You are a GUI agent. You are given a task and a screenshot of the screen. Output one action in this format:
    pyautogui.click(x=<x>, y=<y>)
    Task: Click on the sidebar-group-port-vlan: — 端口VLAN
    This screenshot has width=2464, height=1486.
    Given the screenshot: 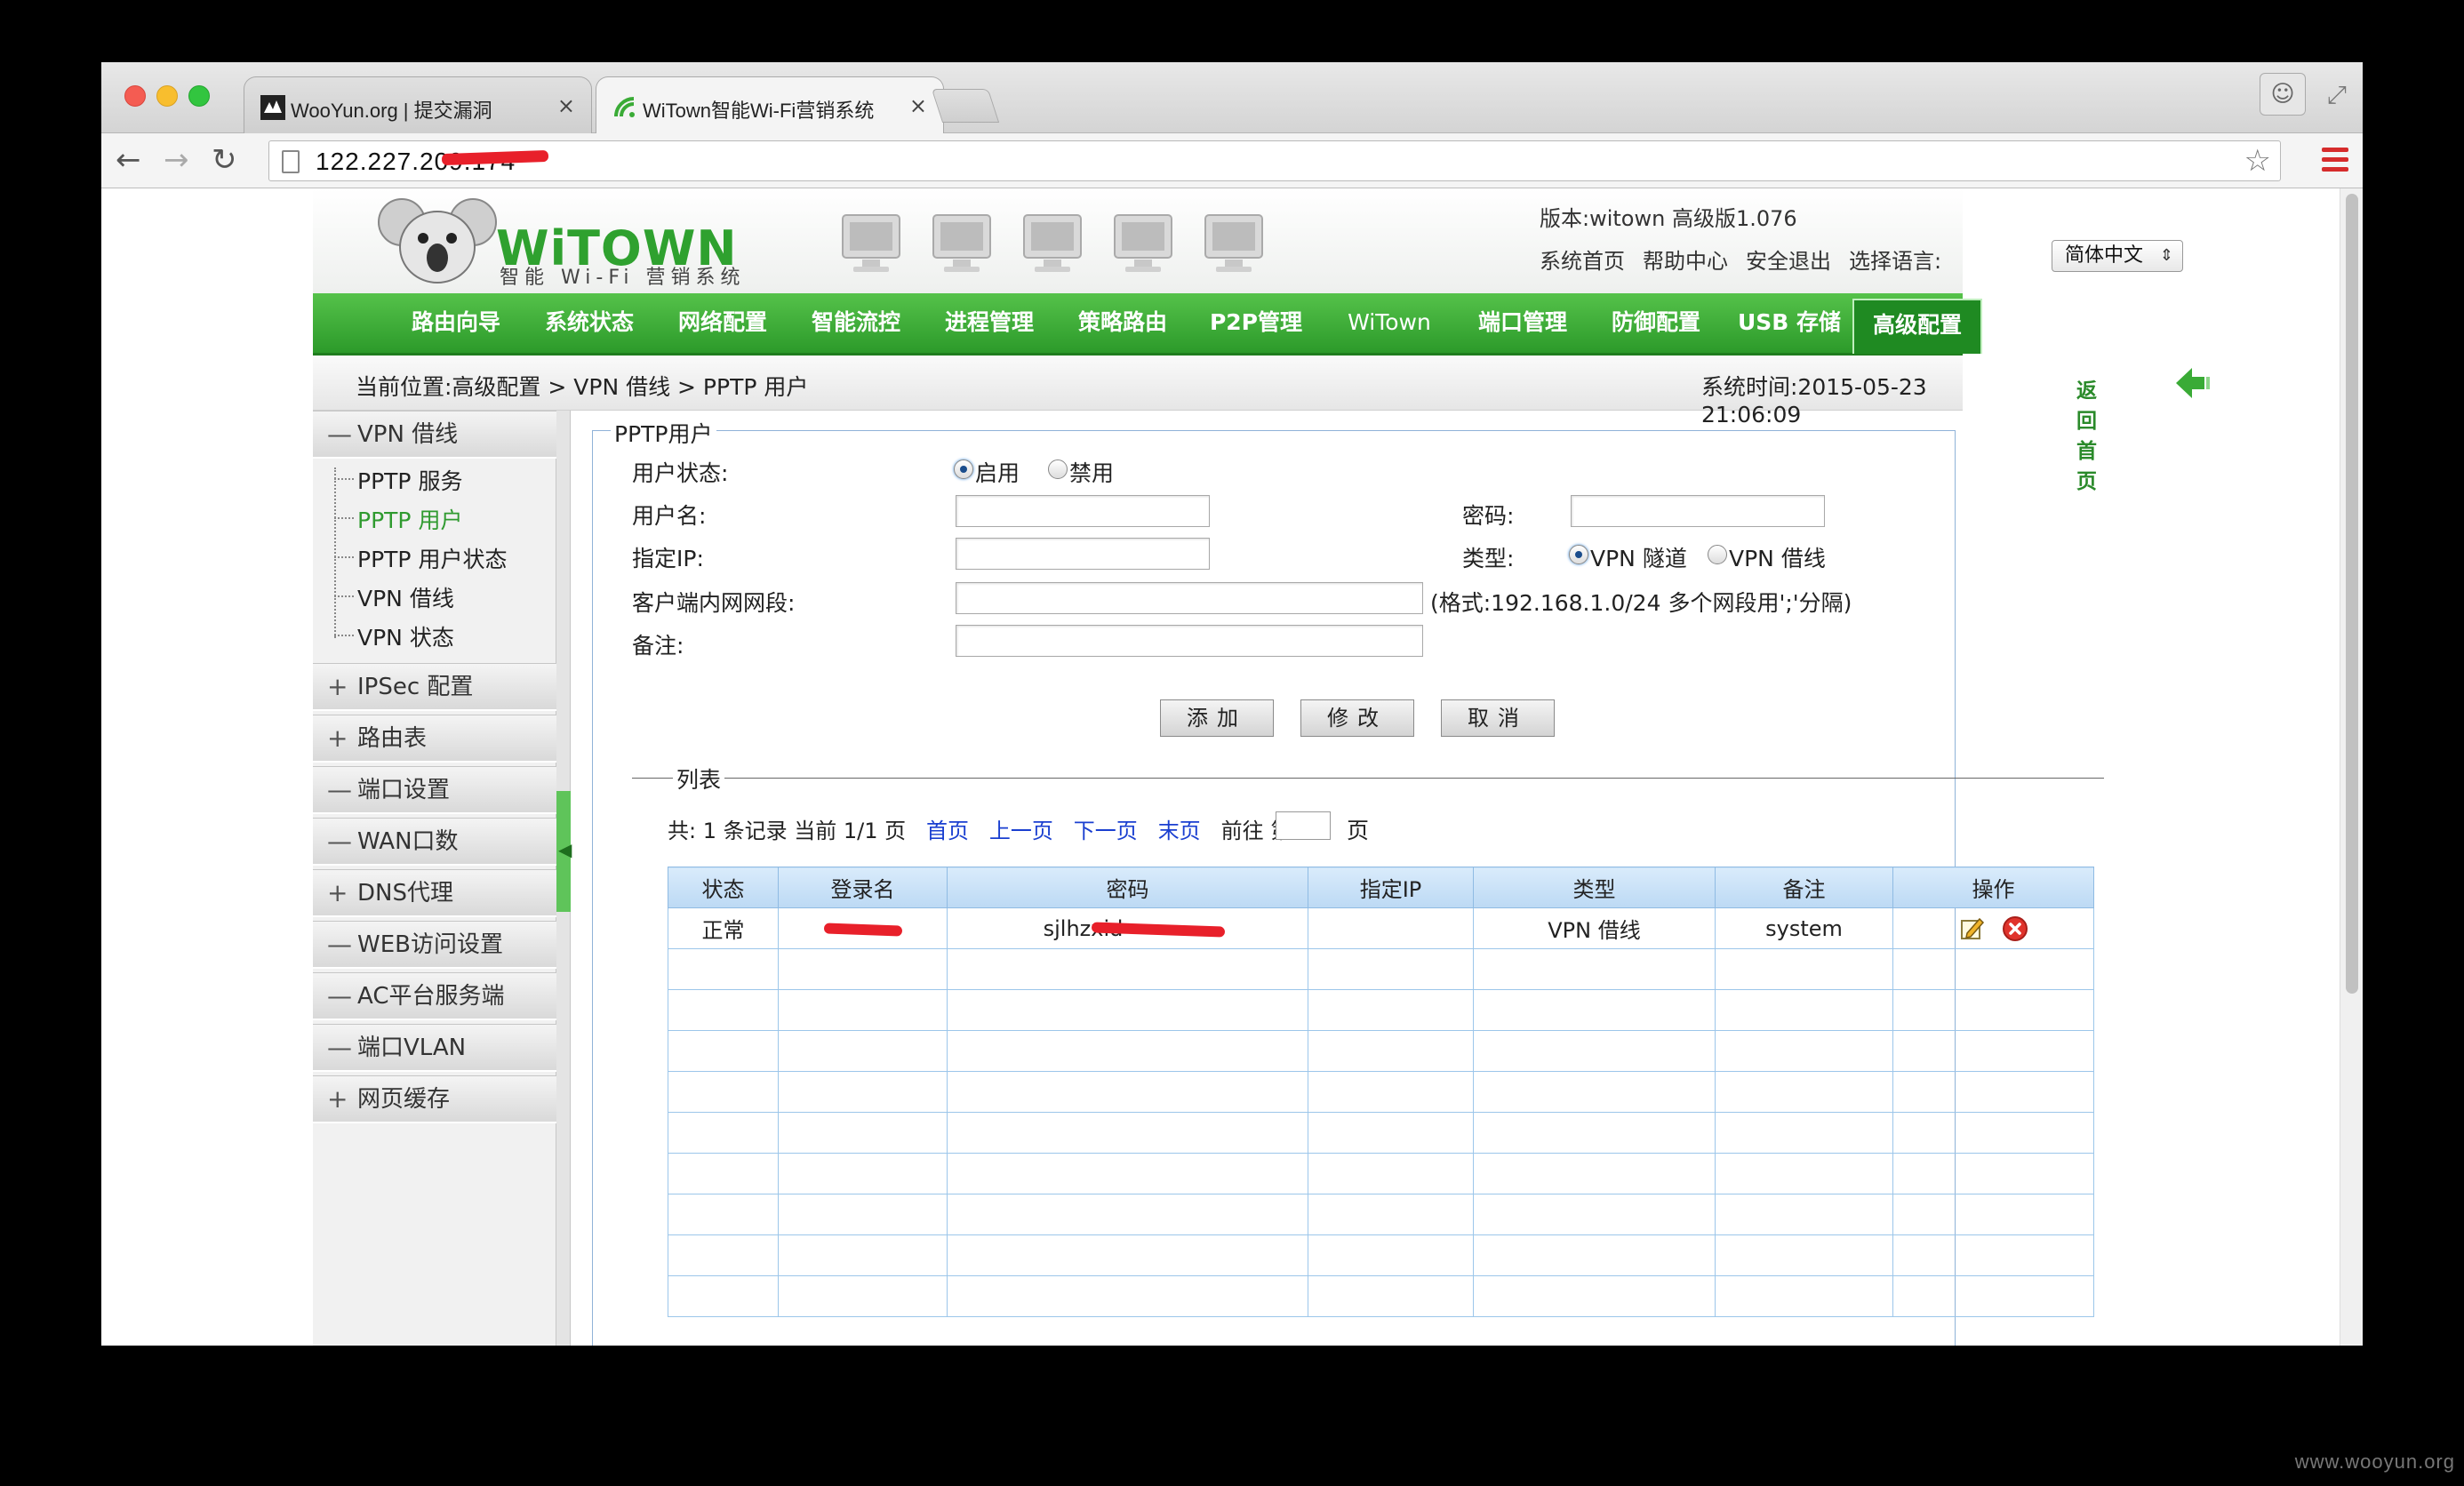 What is the action you would take?
    pyautogui.click(x=434, y=1048)
    